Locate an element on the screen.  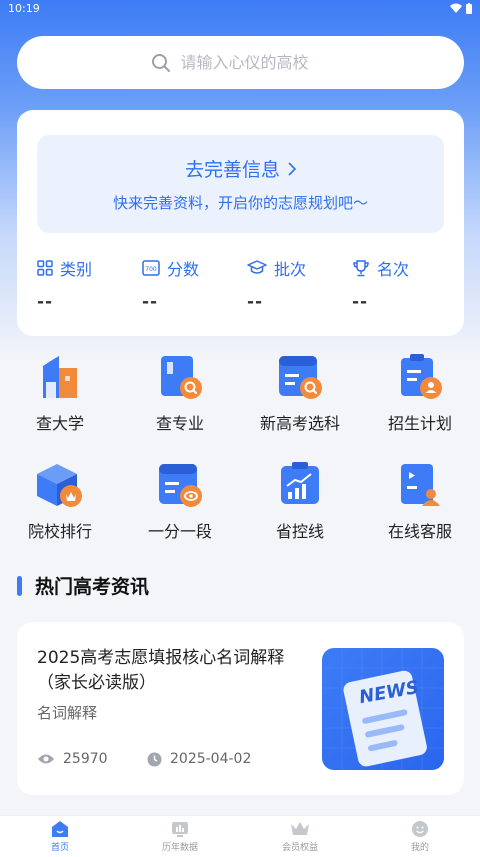
stat-score-head: 700 分数 is located at coordinates (194, 268).